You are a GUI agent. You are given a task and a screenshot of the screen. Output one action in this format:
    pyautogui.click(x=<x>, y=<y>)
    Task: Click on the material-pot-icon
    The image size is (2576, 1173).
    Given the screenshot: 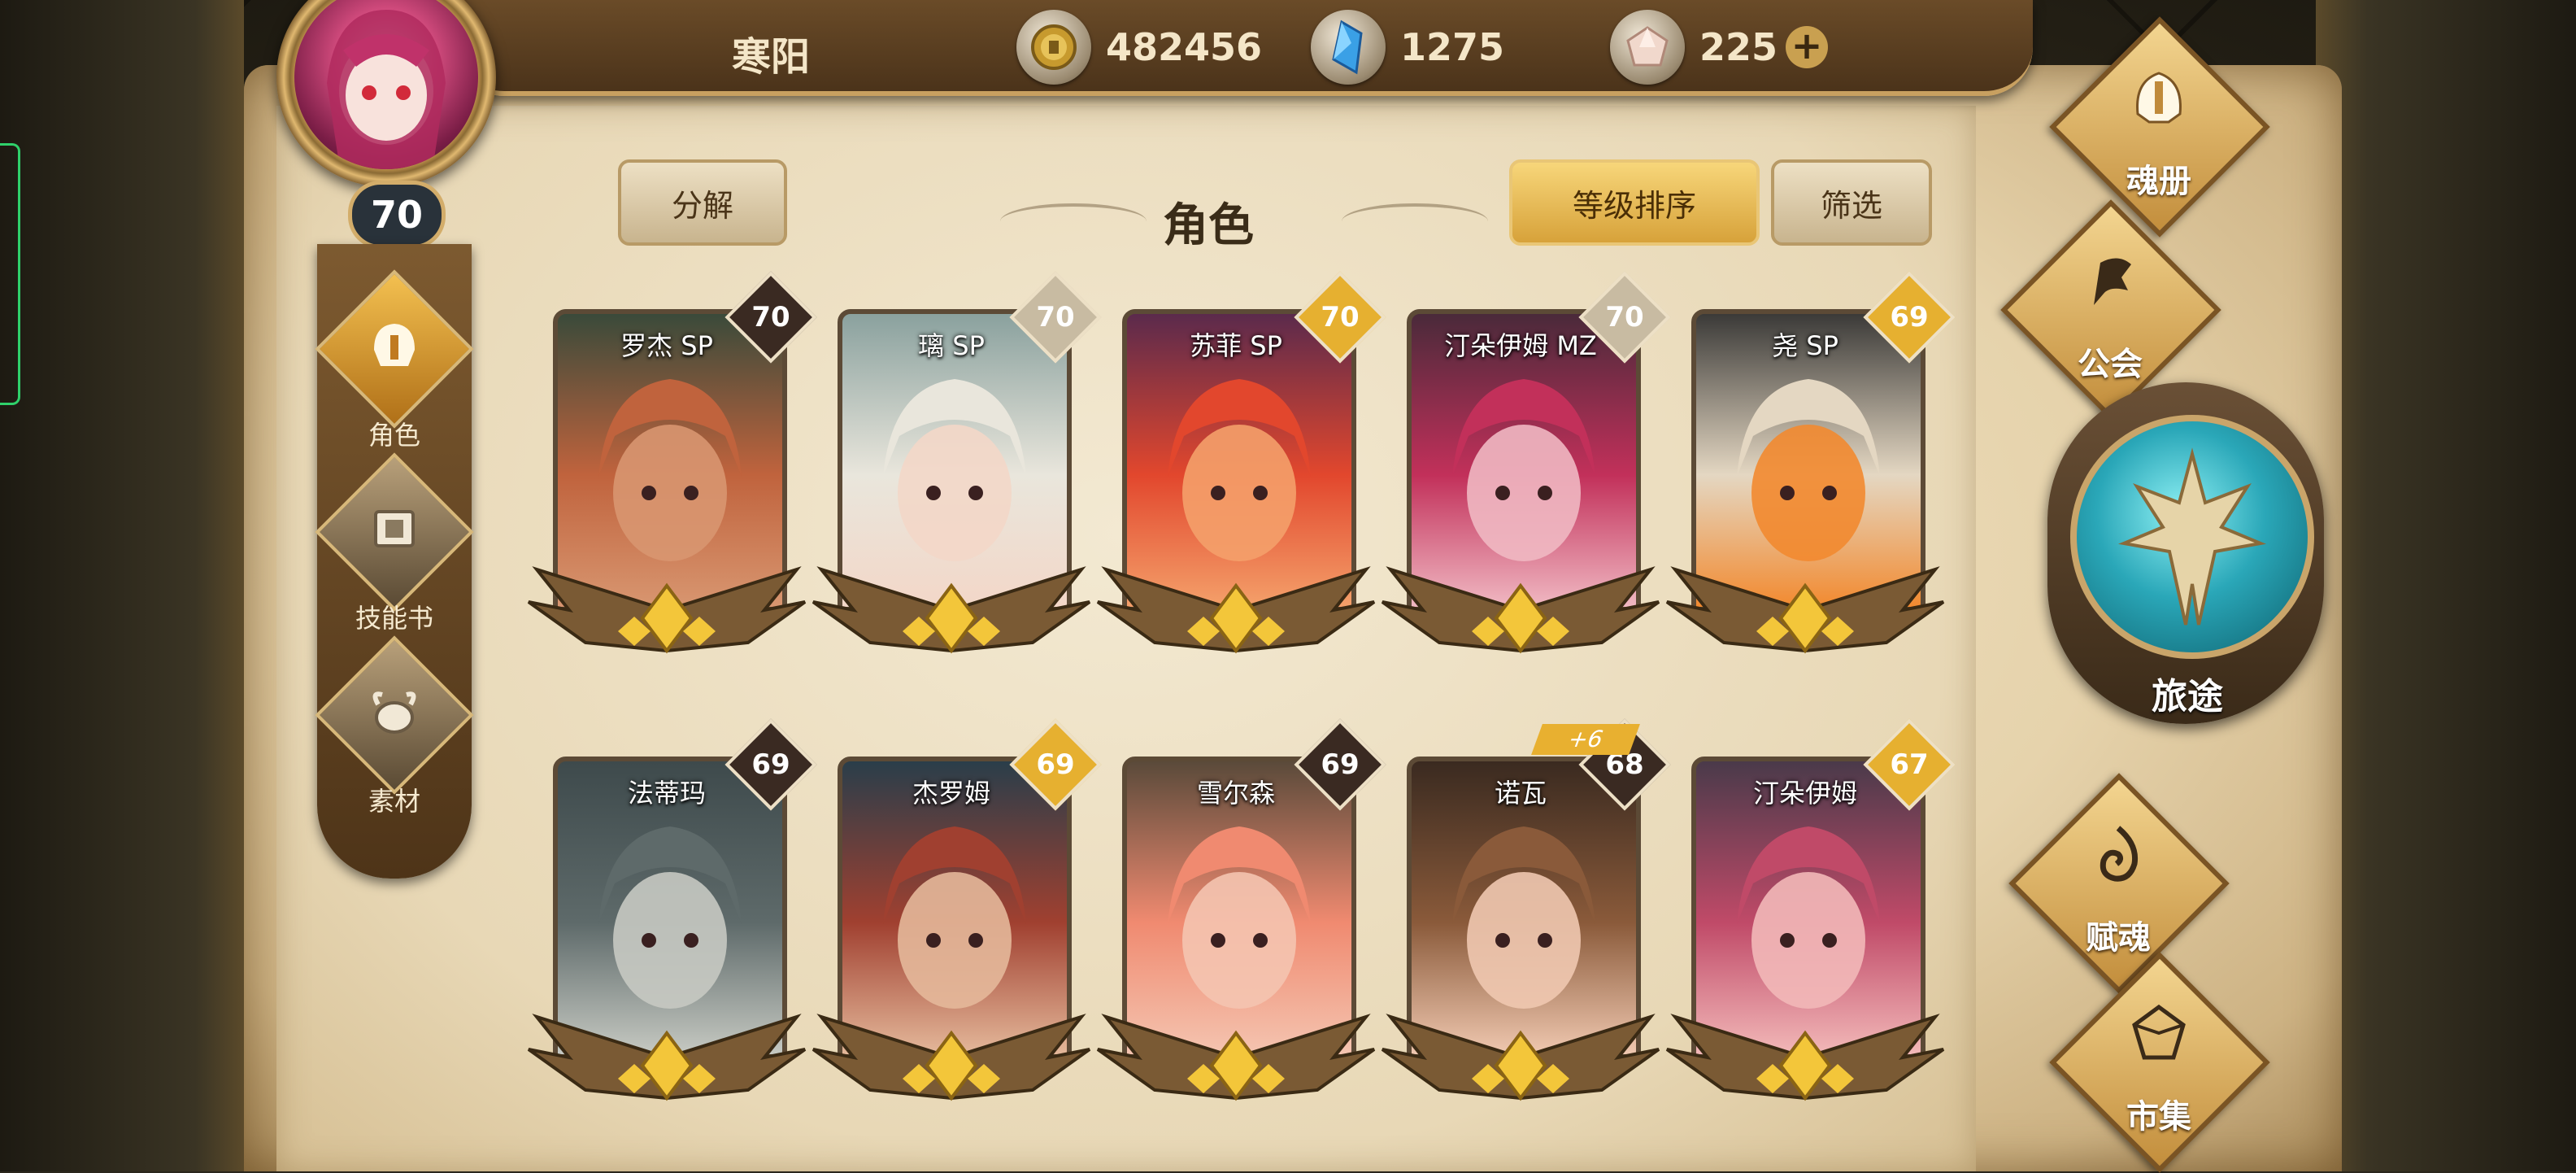 What is the action you would take?
    pyautogui.click(x=394, y=712)
    